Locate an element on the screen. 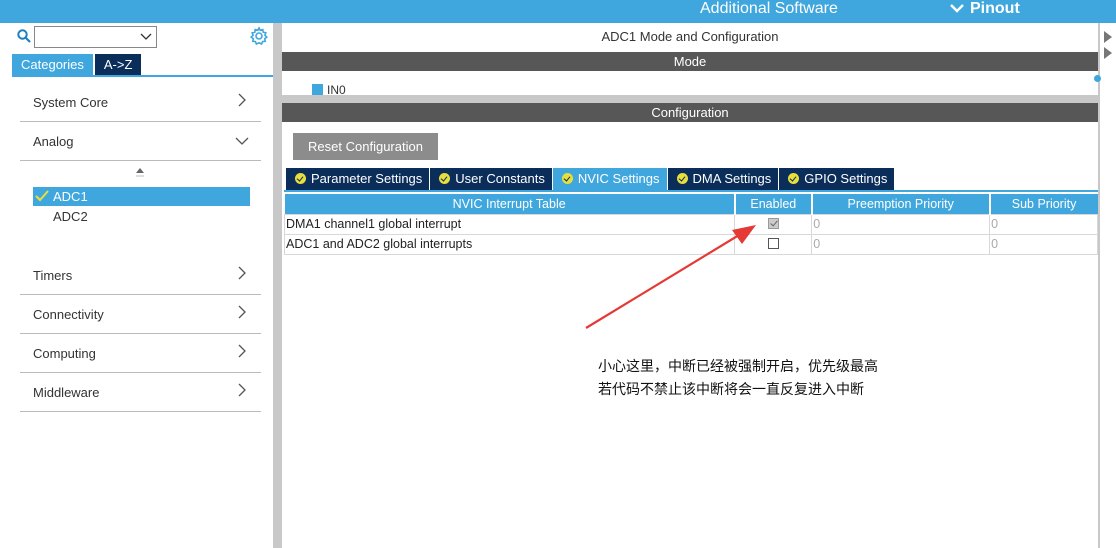  analog-sublist: ADC1 ADC2 is located at coordinates (140, 208).